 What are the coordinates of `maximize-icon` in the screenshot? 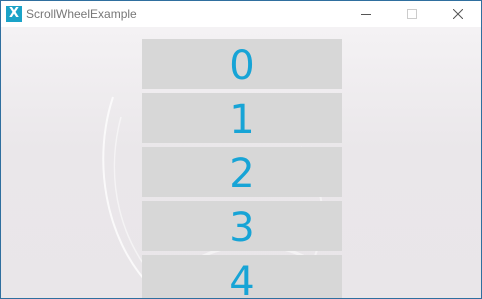 It's located at (412, 14).